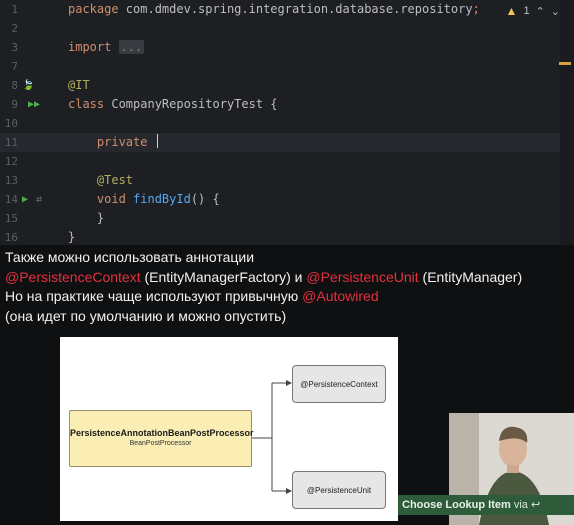  I want to click on slide-line-2-text-b: (EntityManager), so click(470, 276).